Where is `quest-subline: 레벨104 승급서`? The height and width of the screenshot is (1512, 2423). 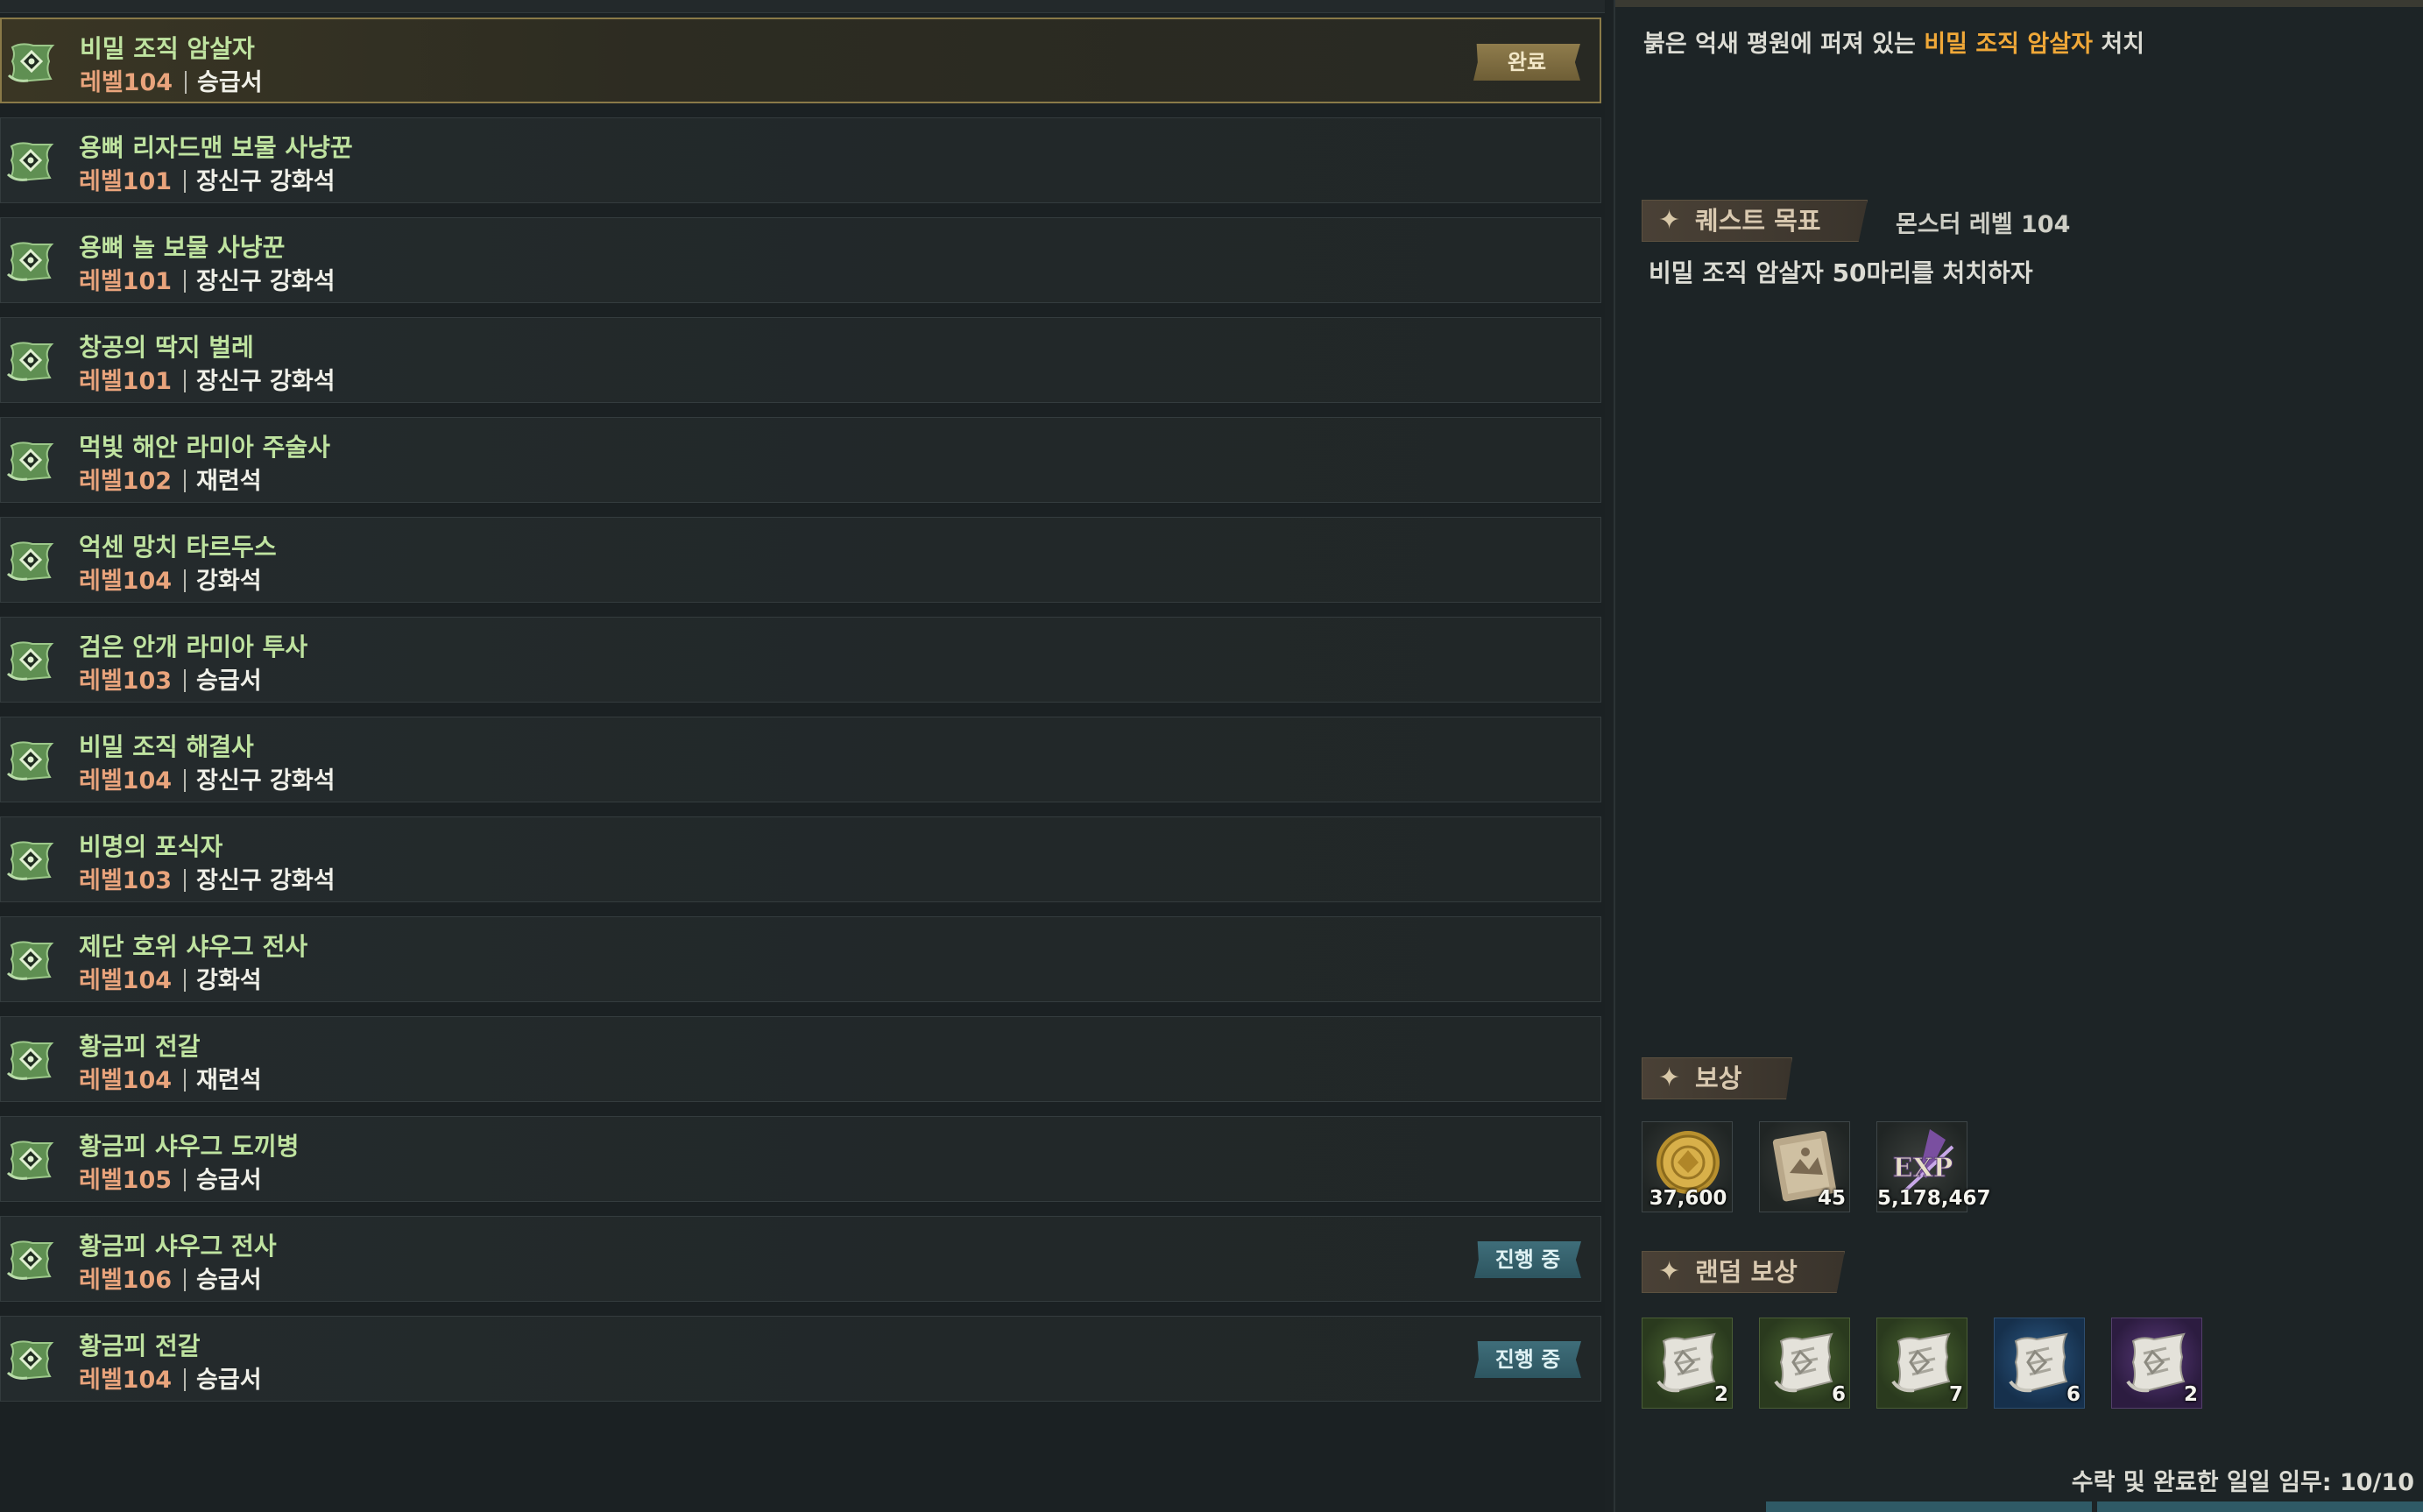 quest-subline: 레벨104 승급서 is located at coordinates (170, 1377).